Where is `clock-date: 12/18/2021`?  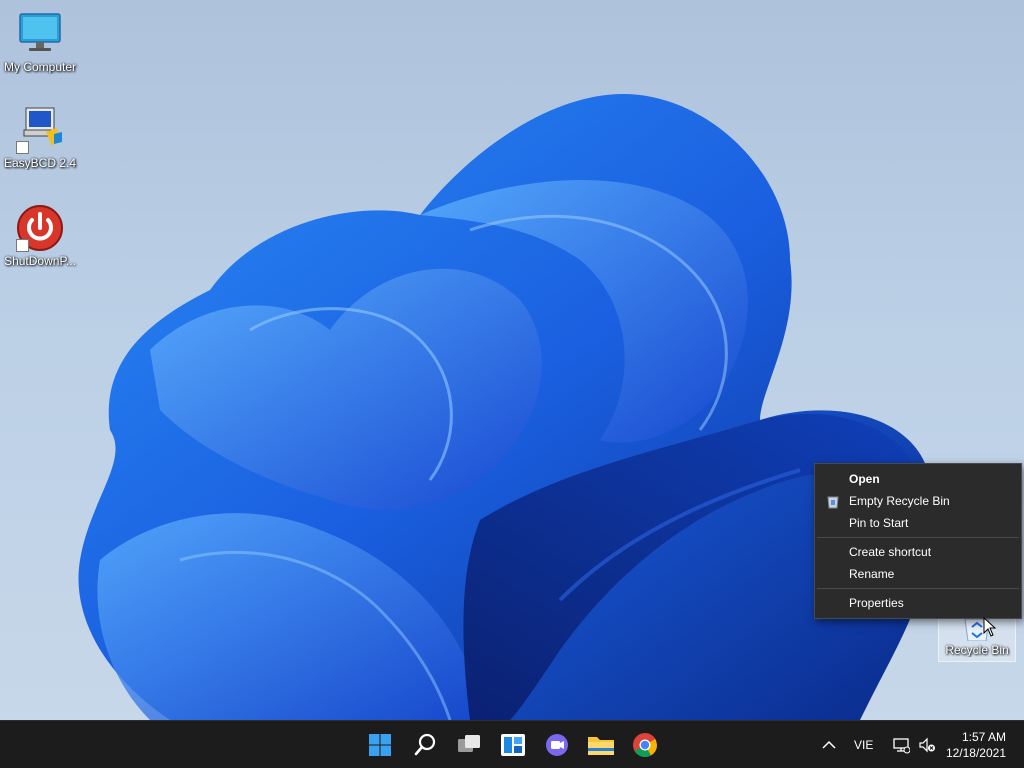
clock-date: 12/18/2021 is located at coordinates (975, 753).